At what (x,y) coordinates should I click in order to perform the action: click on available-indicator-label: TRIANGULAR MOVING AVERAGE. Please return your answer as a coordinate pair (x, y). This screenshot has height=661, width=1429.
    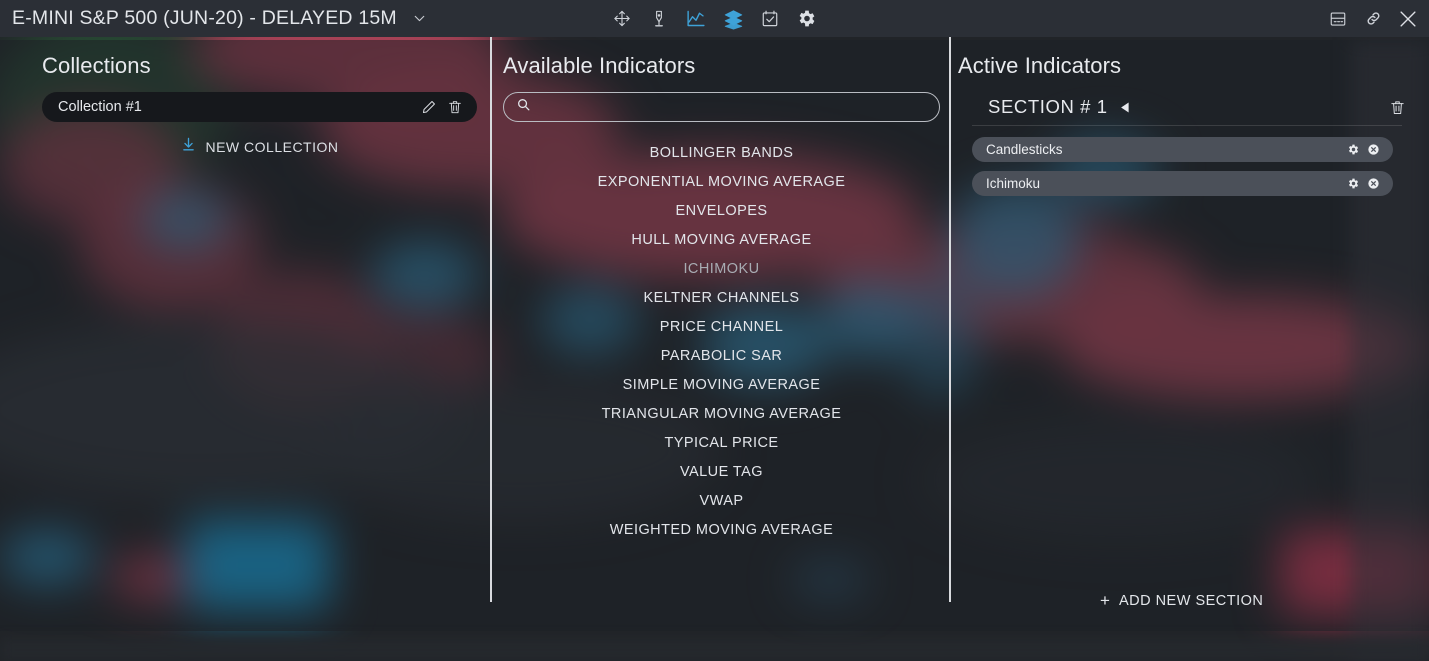
    Looking at the image, I should click on (721, 413).